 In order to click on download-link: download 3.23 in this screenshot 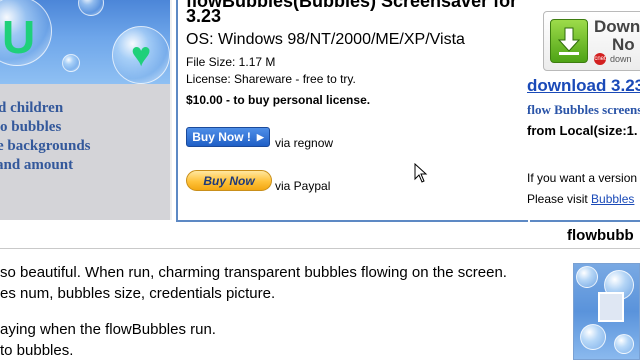, I will do `click(583, 86)`.